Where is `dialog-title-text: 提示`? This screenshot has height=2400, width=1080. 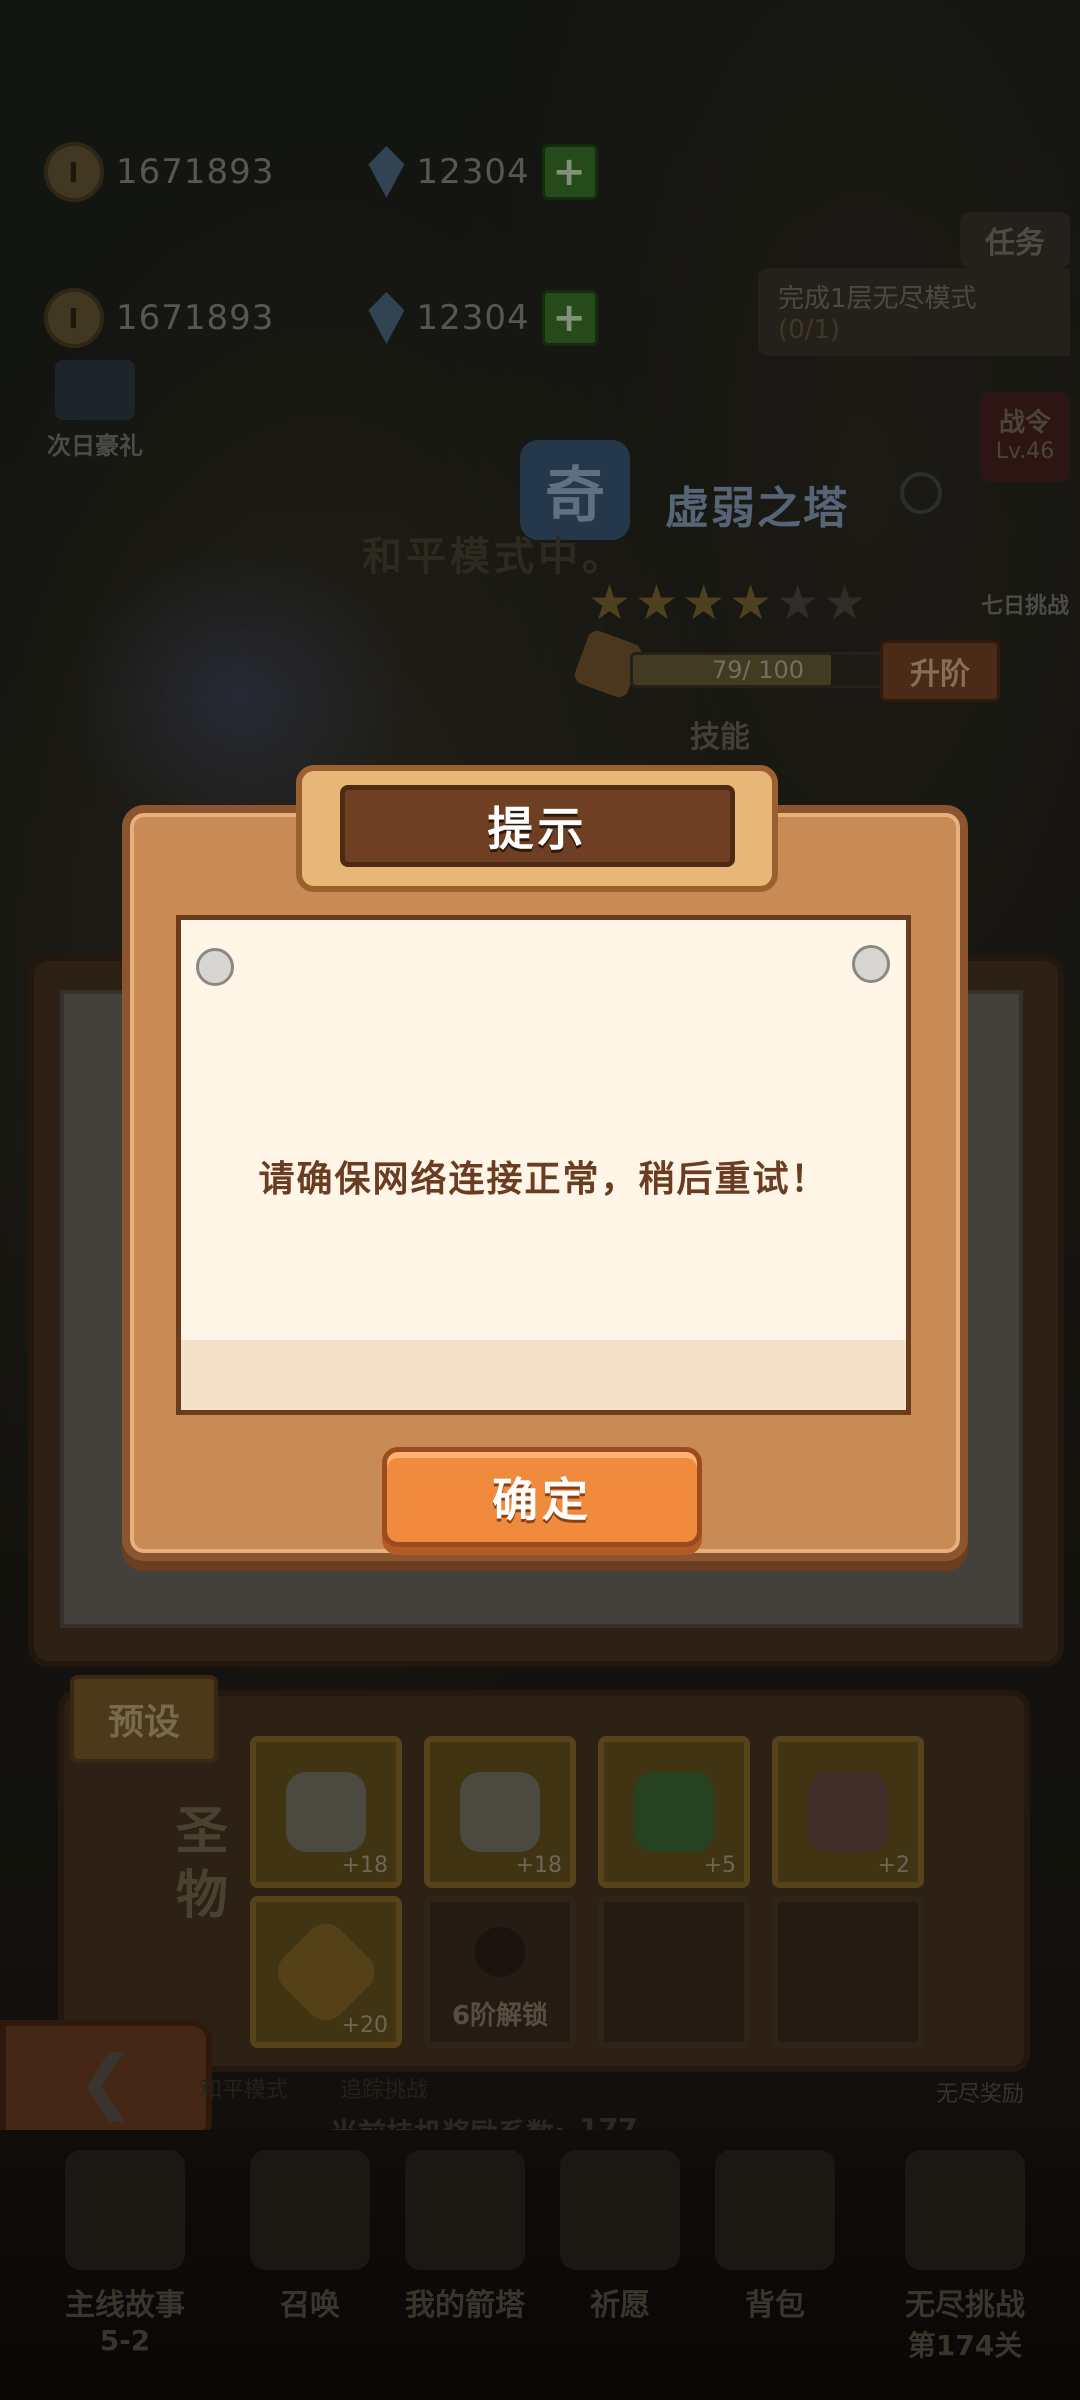
dialog-title-text: 提示 is located at coordinates (537, 829).